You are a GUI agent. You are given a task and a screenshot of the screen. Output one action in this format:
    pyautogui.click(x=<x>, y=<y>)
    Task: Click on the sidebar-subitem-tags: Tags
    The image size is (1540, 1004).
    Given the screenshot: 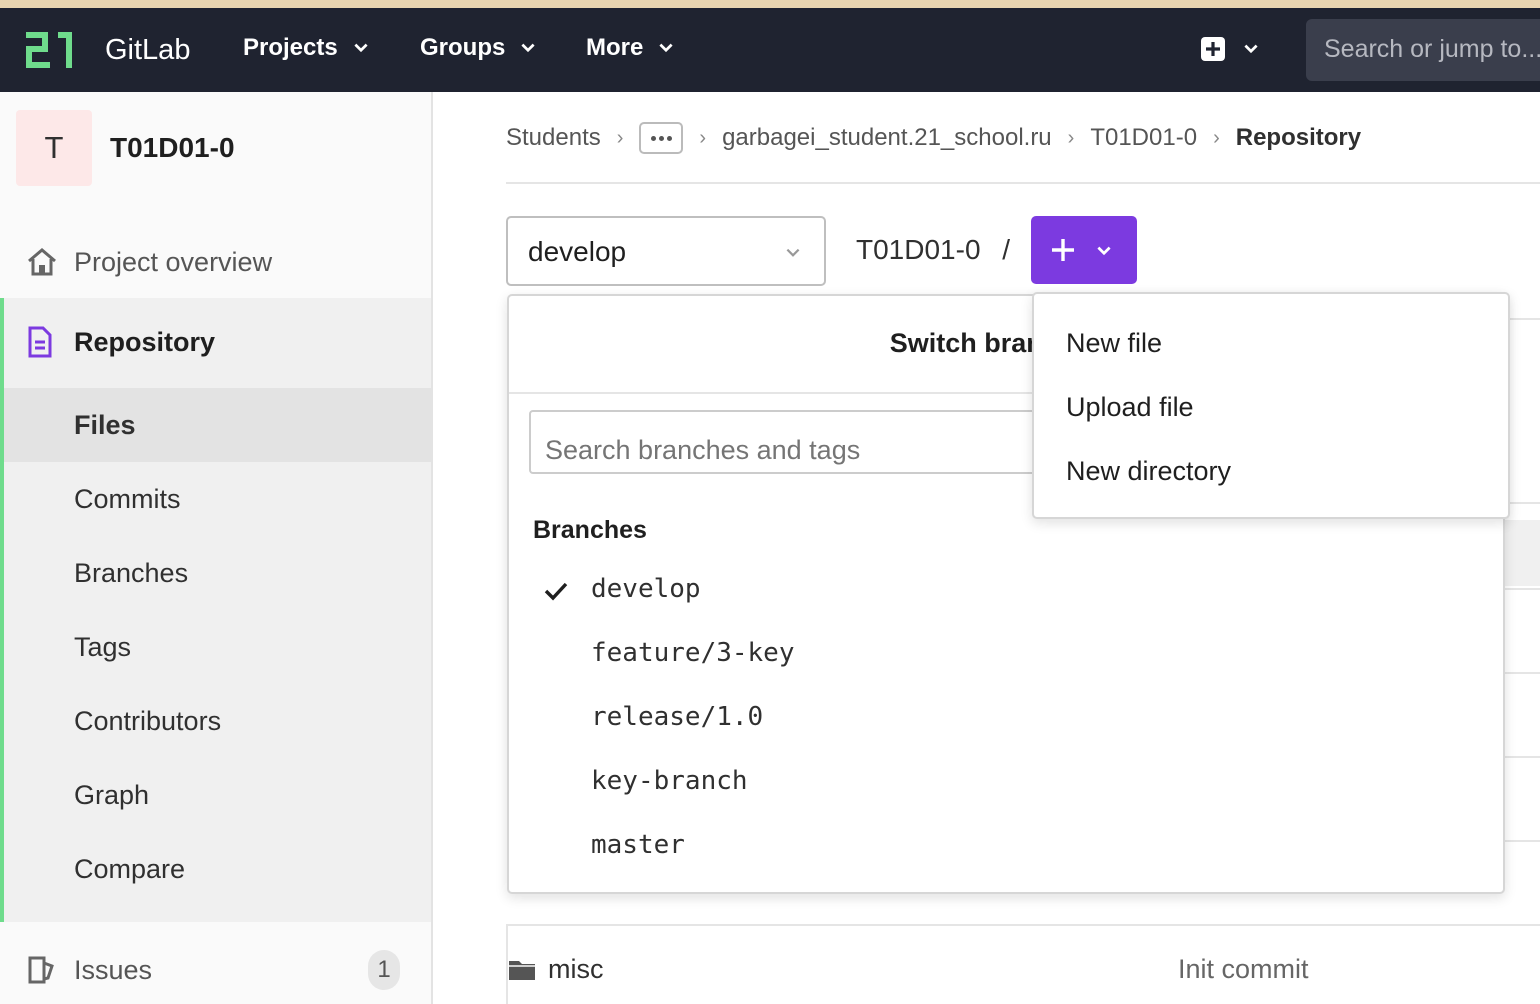 What is the action you would take?
    pyautogui.click(x=217, y=647)
    